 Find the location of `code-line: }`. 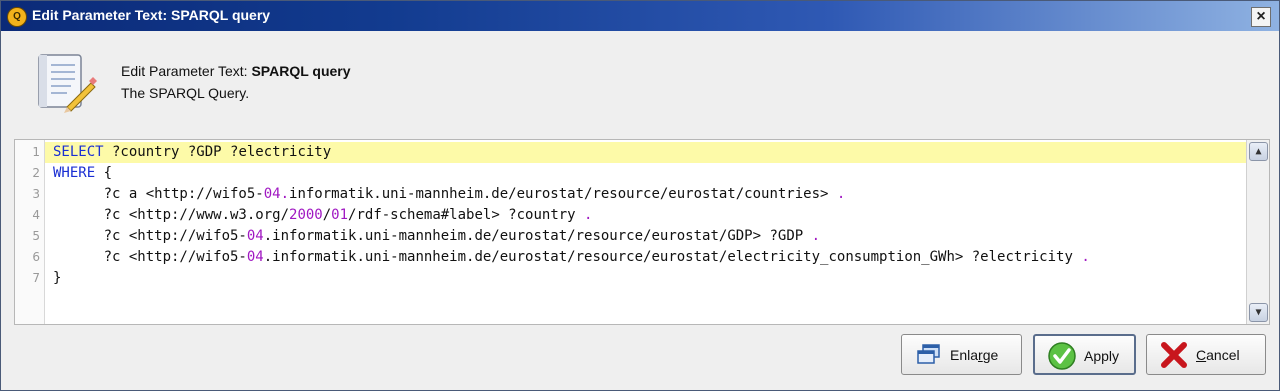

code-line: } is located at coordinates (57, 278).